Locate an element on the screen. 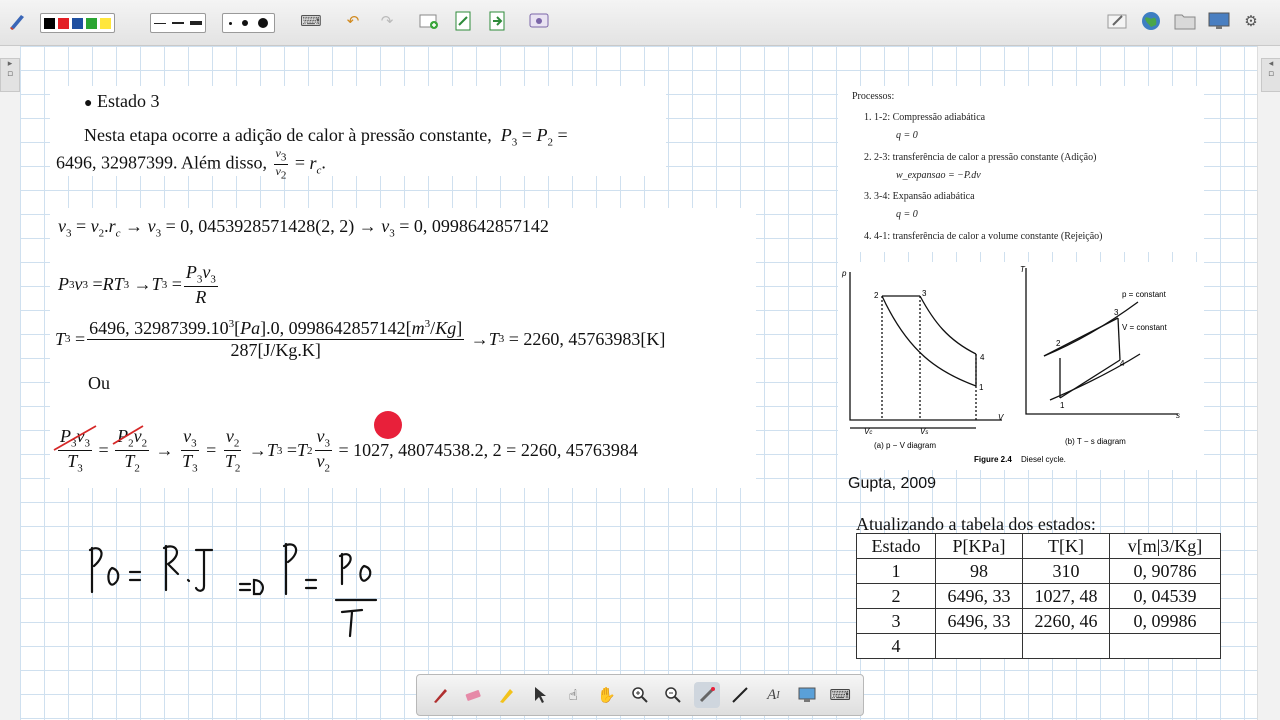 The height and width of the screenshot is (720, 1280). eq3-denominator: 287[J/Kg.K] is located at coordinates (275, 349).